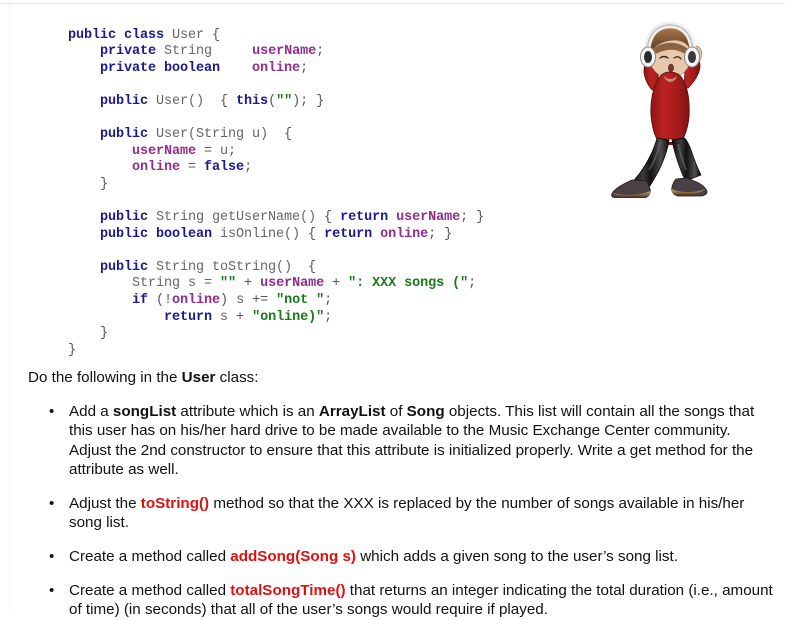  Describe the element at coordinates (276, 185) in the screenshot. I see `code-line-10: }` at that location.